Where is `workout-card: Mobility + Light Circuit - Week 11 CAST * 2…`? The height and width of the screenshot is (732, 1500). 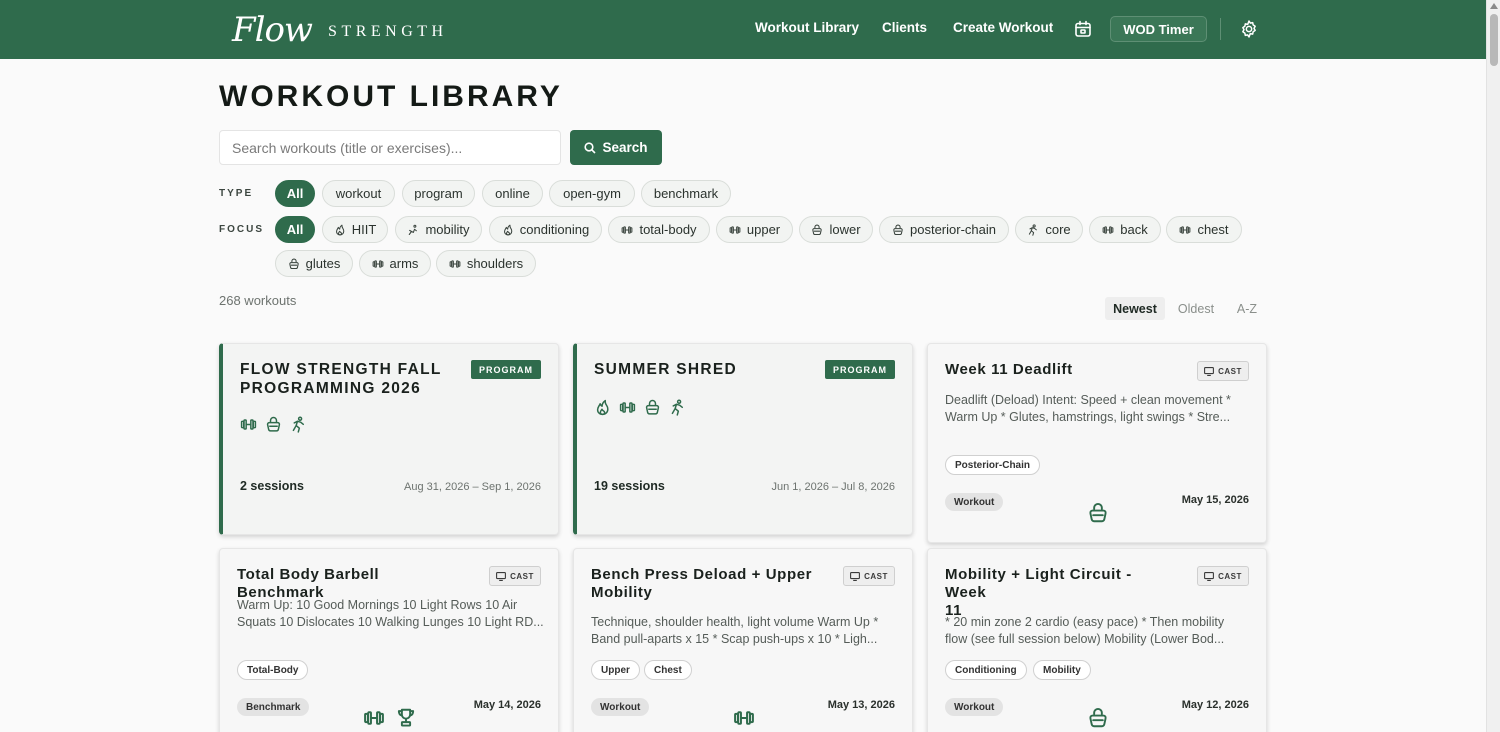 workout-card: Mobility + Light Circuit - Week 11 CAST * 2… is located at coordinates (1097, 640).